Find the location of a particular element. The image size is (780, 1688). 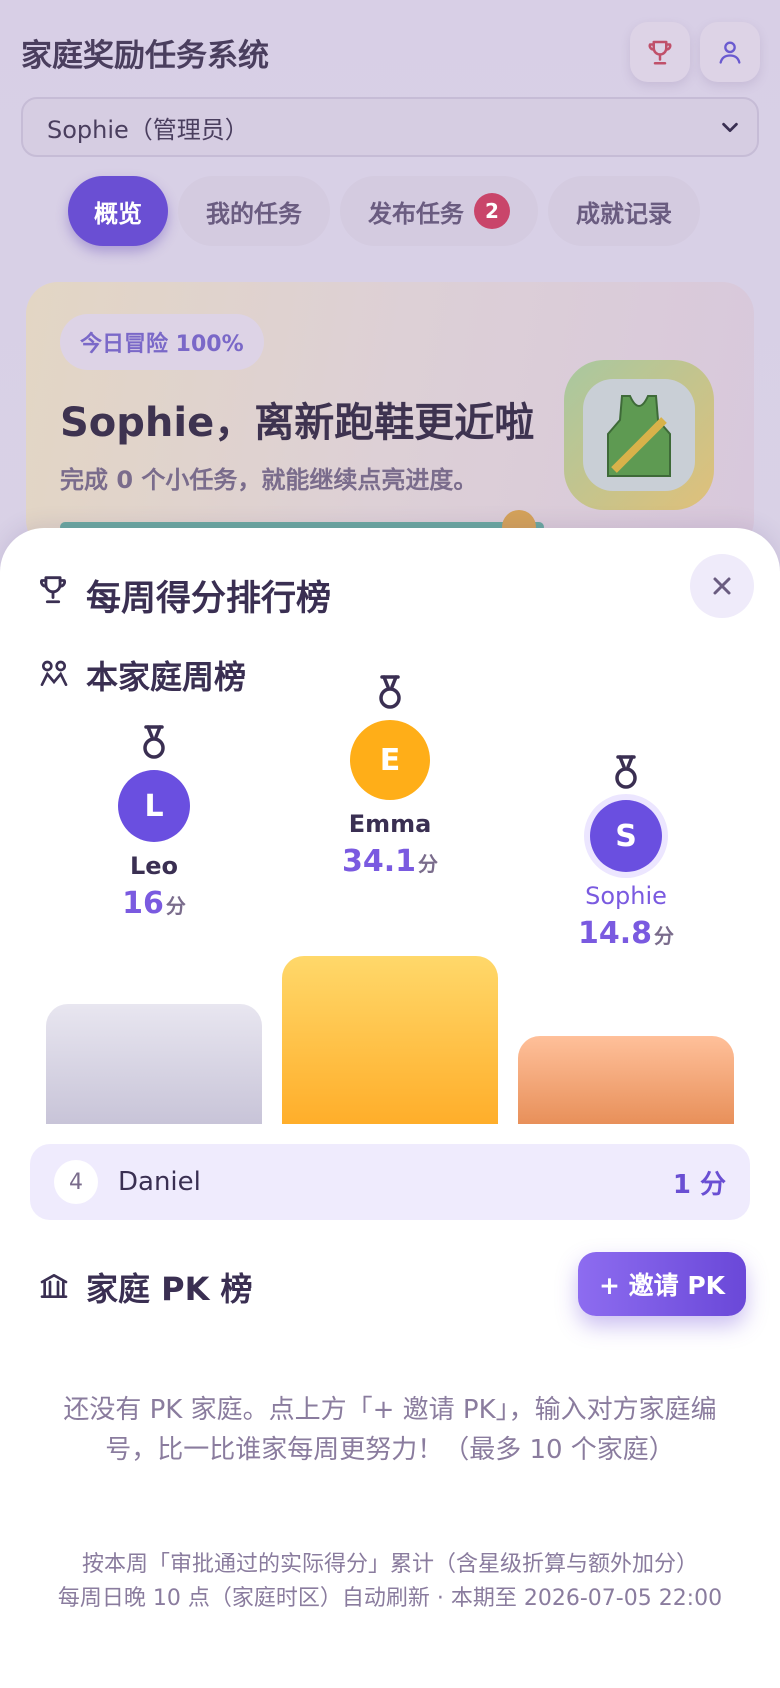

pk-section-title: 家庭 PK 榜 is located at coordinates (169, 1289).